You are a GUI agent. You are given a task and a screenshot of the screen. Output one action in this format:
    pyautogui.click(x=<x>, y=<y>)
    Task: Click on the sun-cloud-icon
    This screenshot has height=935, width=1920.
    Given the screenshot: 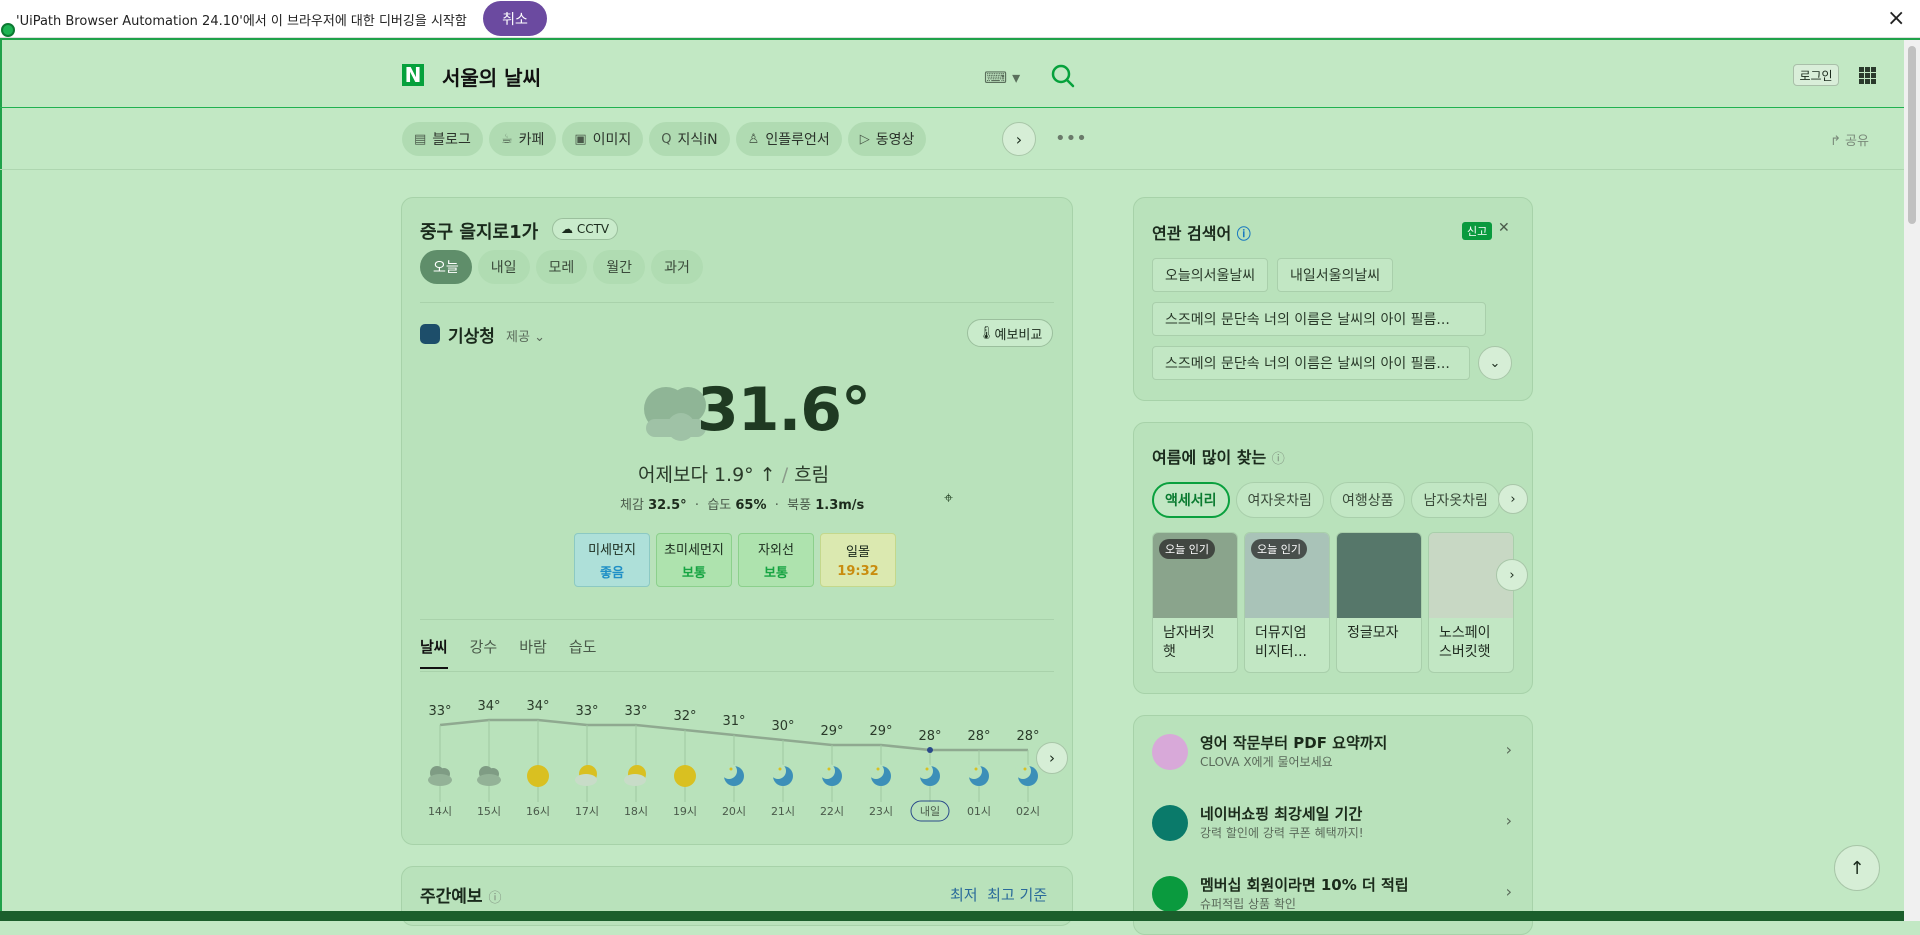 What is the action you would take?
    pyautogui.click(x=635, y=775)
    